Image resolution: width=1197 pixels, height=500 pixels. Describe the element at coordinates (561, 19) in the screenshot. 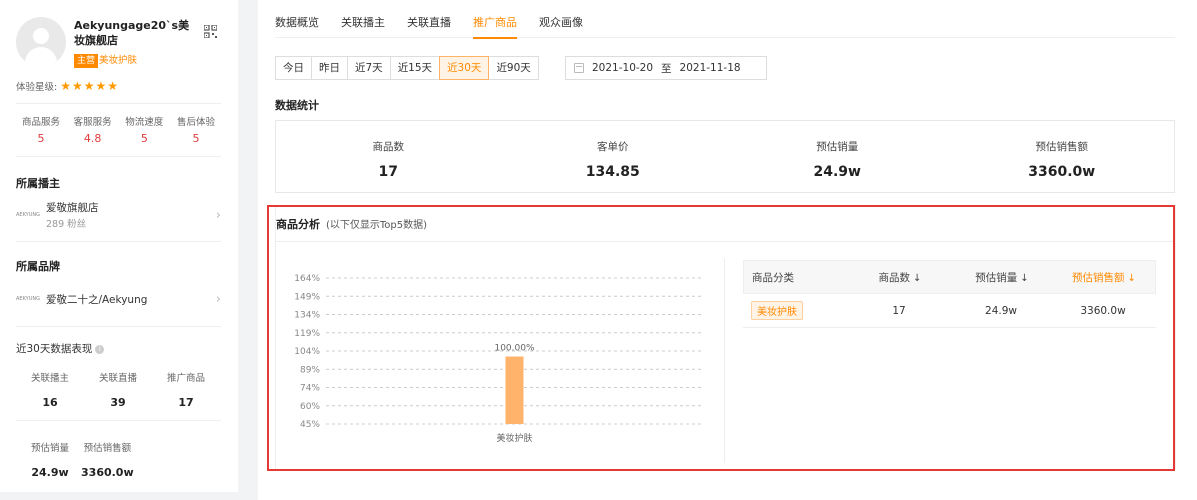

I see `tab-audience: 观众画像` at that location.